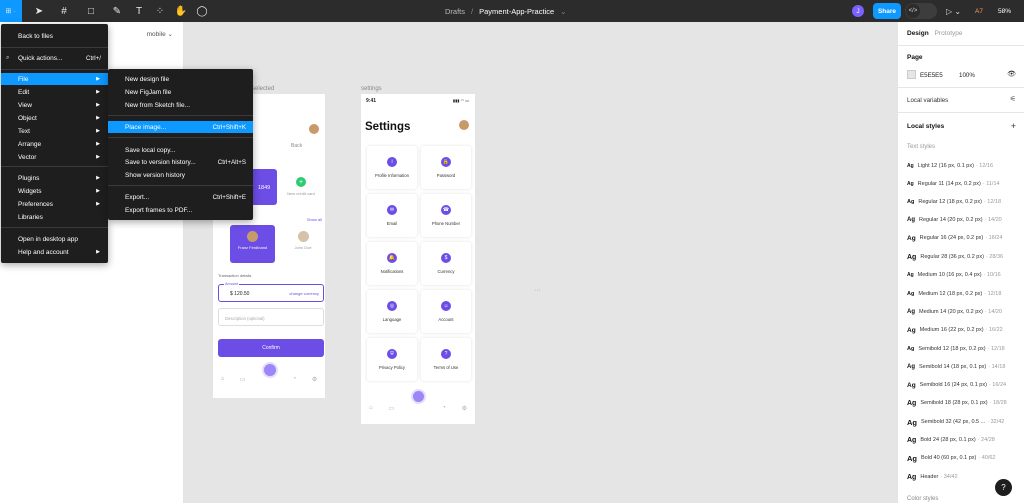 This screenshot has width=1024, height=503. Describe the element at coordinates (949, 275) in the screenshot. I see `text-style-name: Medium 10 (16 px, 0.4 px)` at that location.